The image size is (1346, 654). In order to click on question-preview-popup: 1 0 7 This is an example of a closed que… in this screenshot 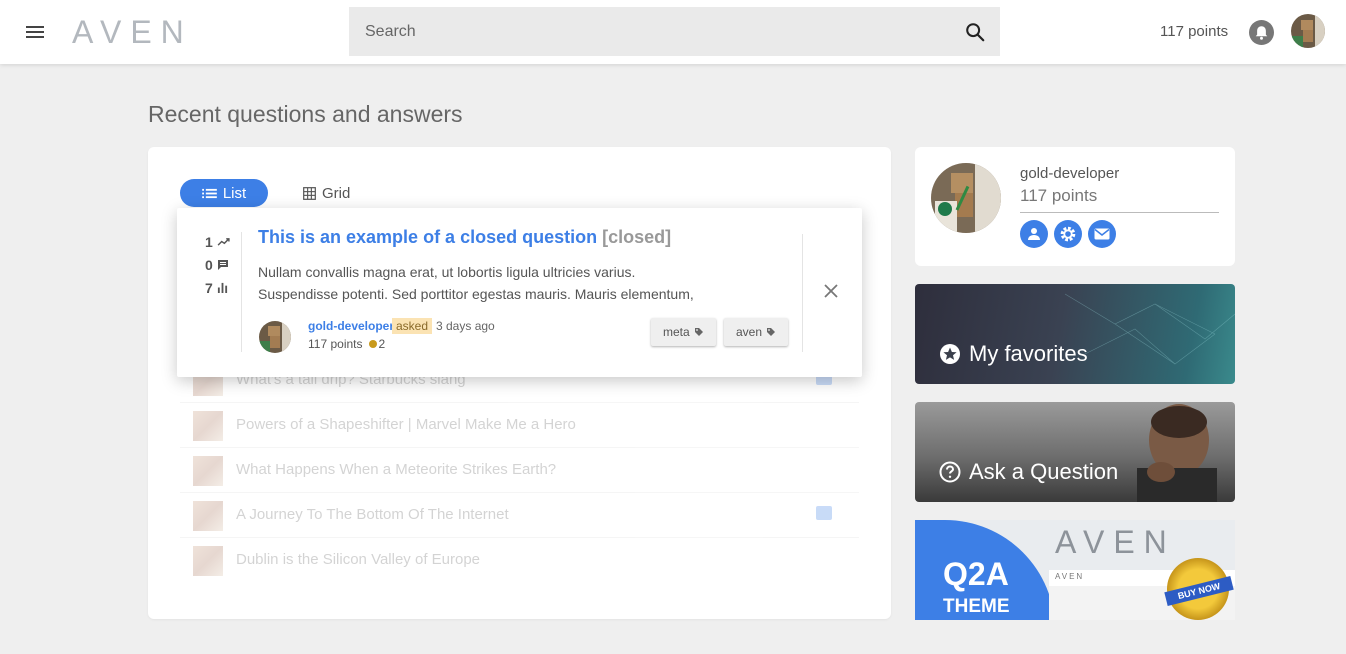, I will do `click(519, 292)`.